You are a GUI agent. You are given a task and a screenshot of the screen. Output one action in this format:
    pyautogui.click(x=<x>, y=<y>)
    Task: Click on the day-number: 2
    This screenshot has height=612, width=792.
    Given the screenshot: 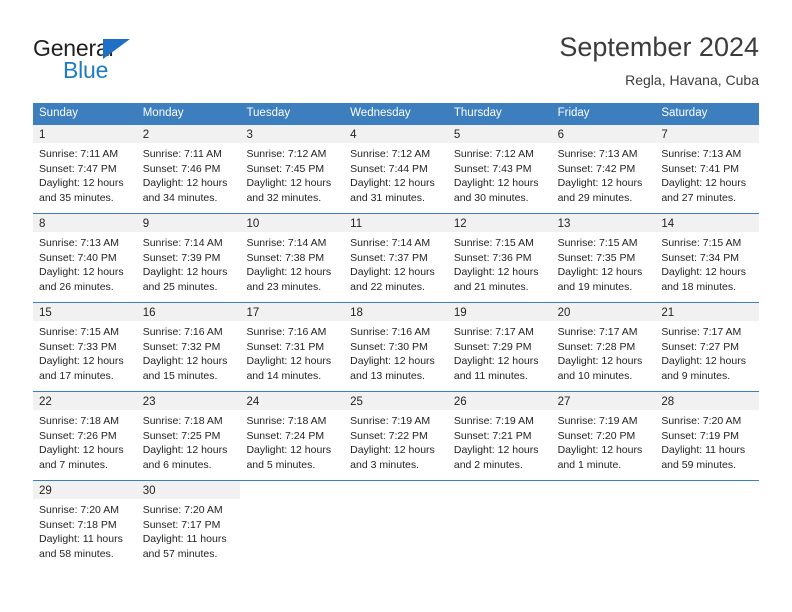 What is the action you would take?
    pyautogui.click(x=146, y=135)
    